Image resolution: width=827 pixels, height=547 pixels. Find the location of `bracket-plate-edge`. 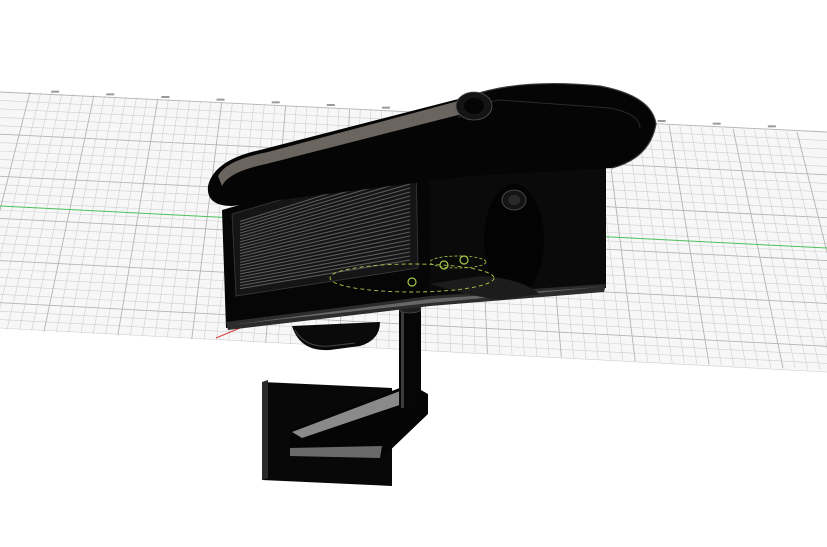

bracket-plate-edge is located at coordinates (265, 430).